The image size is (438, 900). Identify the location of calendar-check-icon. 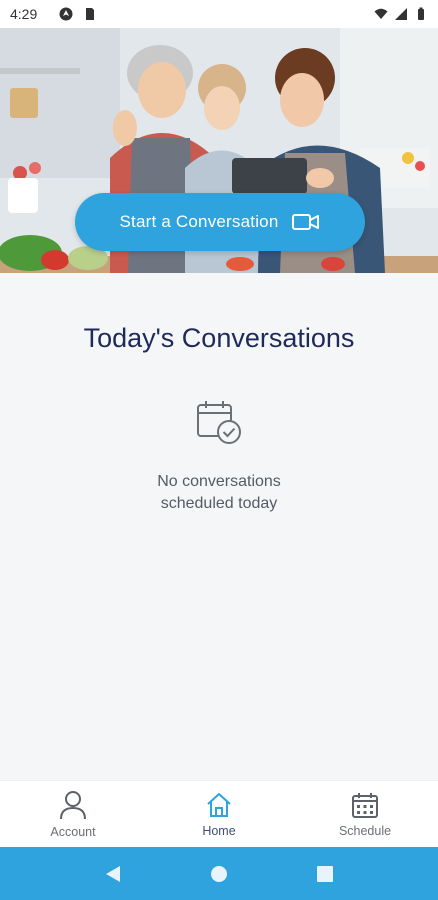
(219, 422).